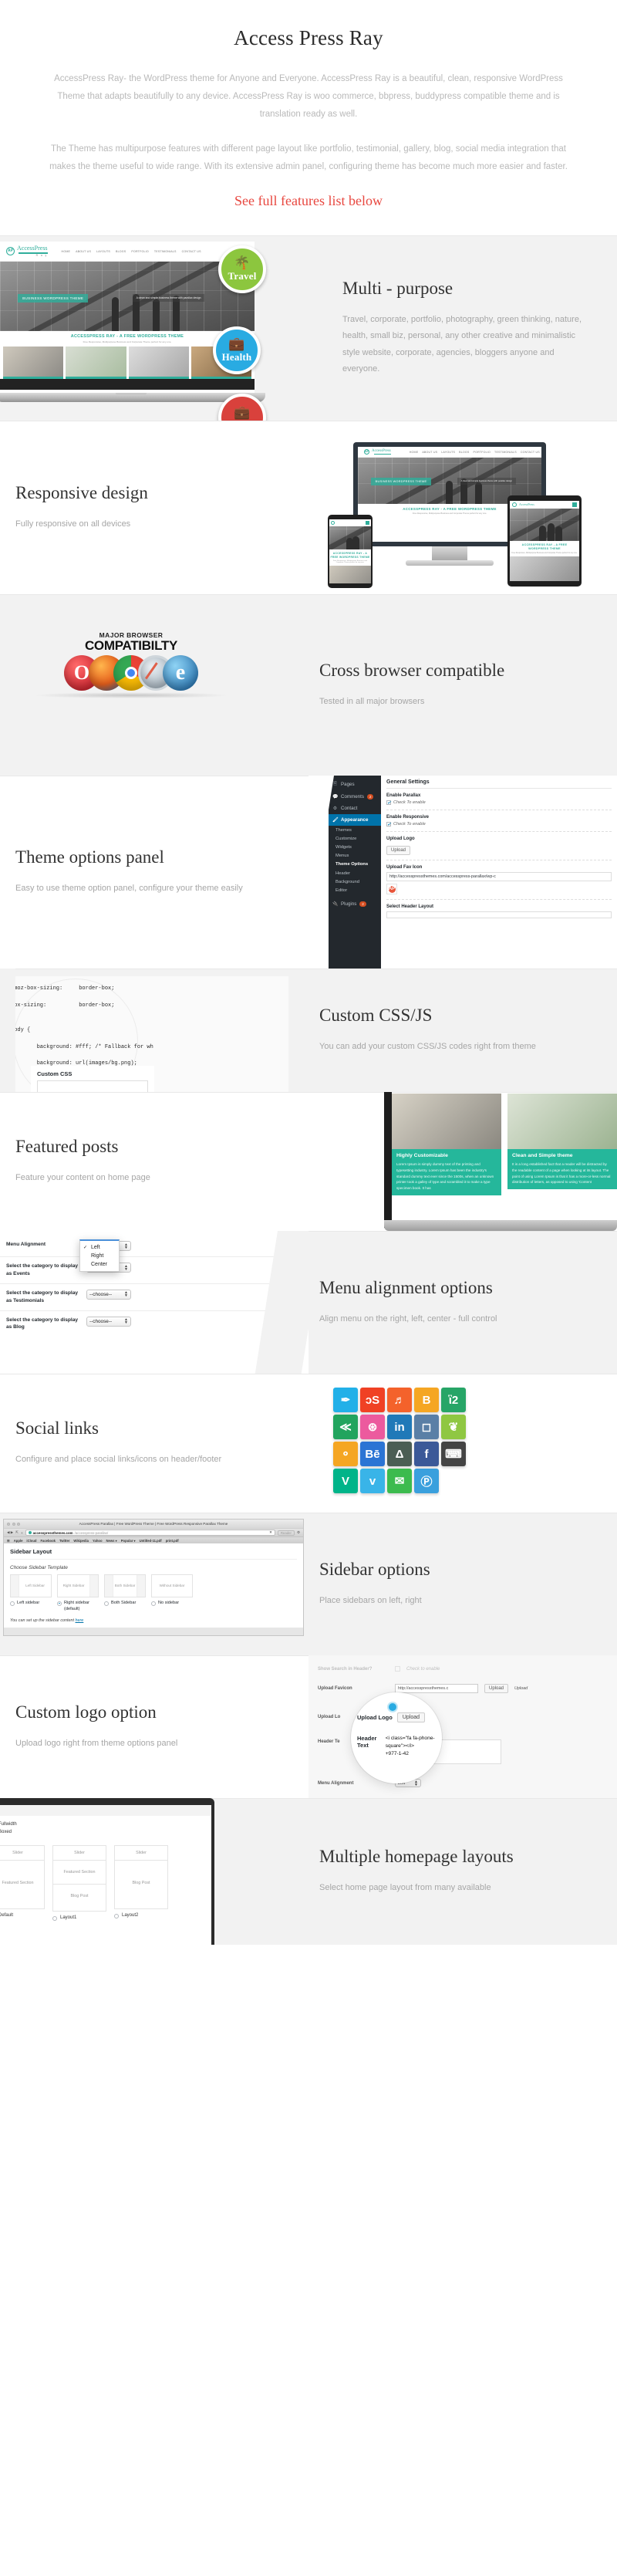 This screenshot has width=617, height=2576. What do you see at coordinates (18, 1541) in the screenshot?
I see `bookmark-item: Apple` at bounding box center [18, 1541].